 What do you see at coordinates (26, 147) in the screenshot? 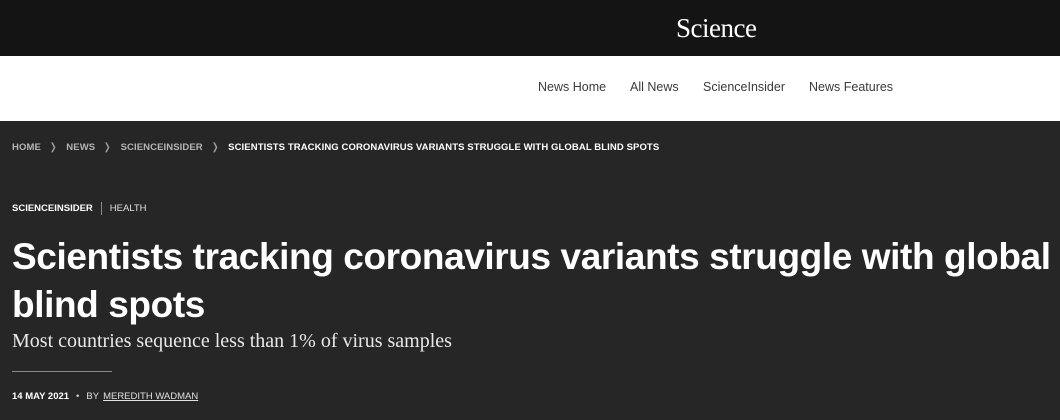
I see `breadcrumb-home: HOME` at bounding box center [26, 147].